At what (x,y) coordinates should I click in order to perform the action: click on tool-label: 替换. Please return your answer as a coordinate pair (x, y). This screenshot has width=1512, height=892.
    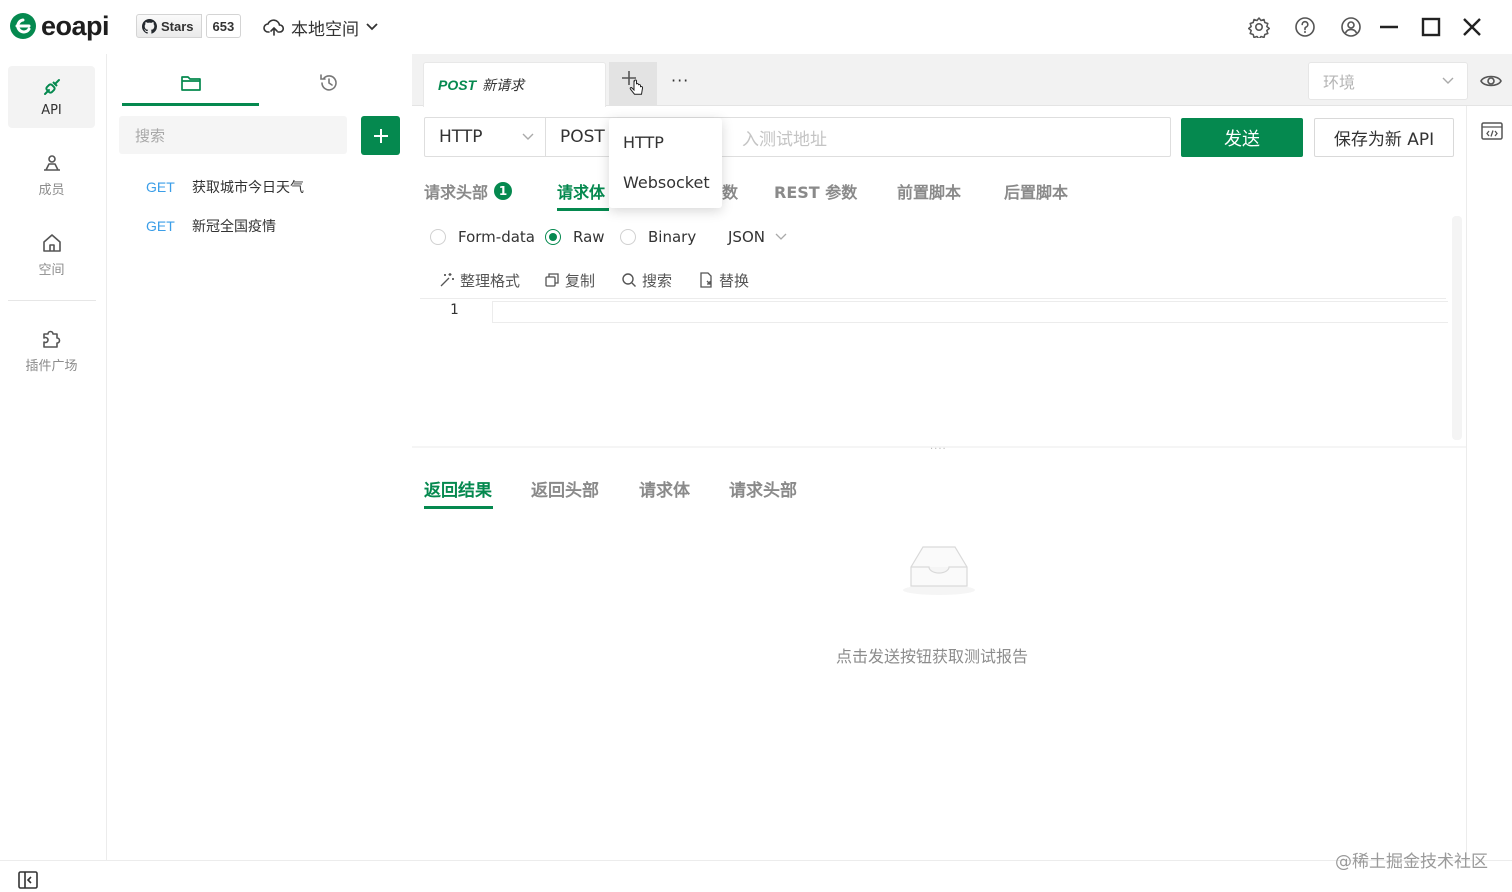
    Looking at the image, I should click on (734, 280).